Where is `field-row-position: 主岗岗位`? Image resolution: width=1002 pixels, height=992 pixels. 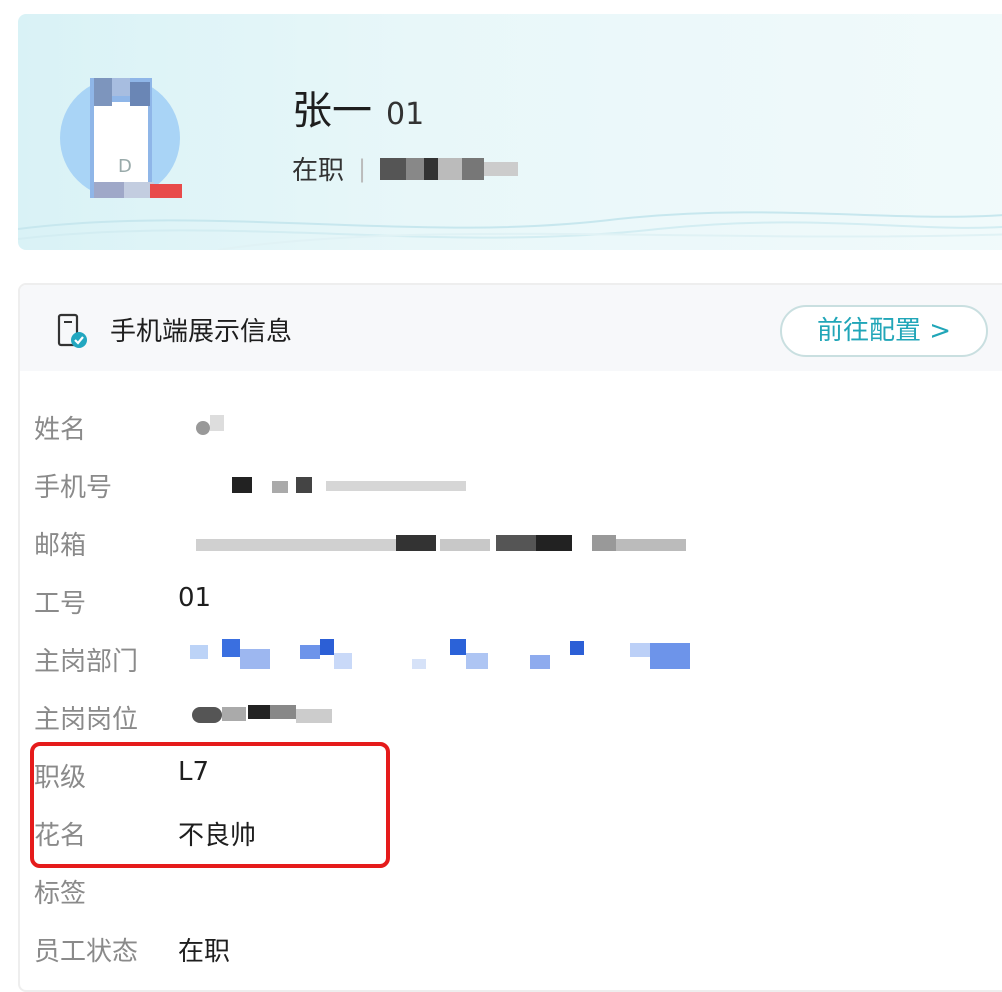 field-row-position: 主岗岗位 is located at coordinates (501, 716).